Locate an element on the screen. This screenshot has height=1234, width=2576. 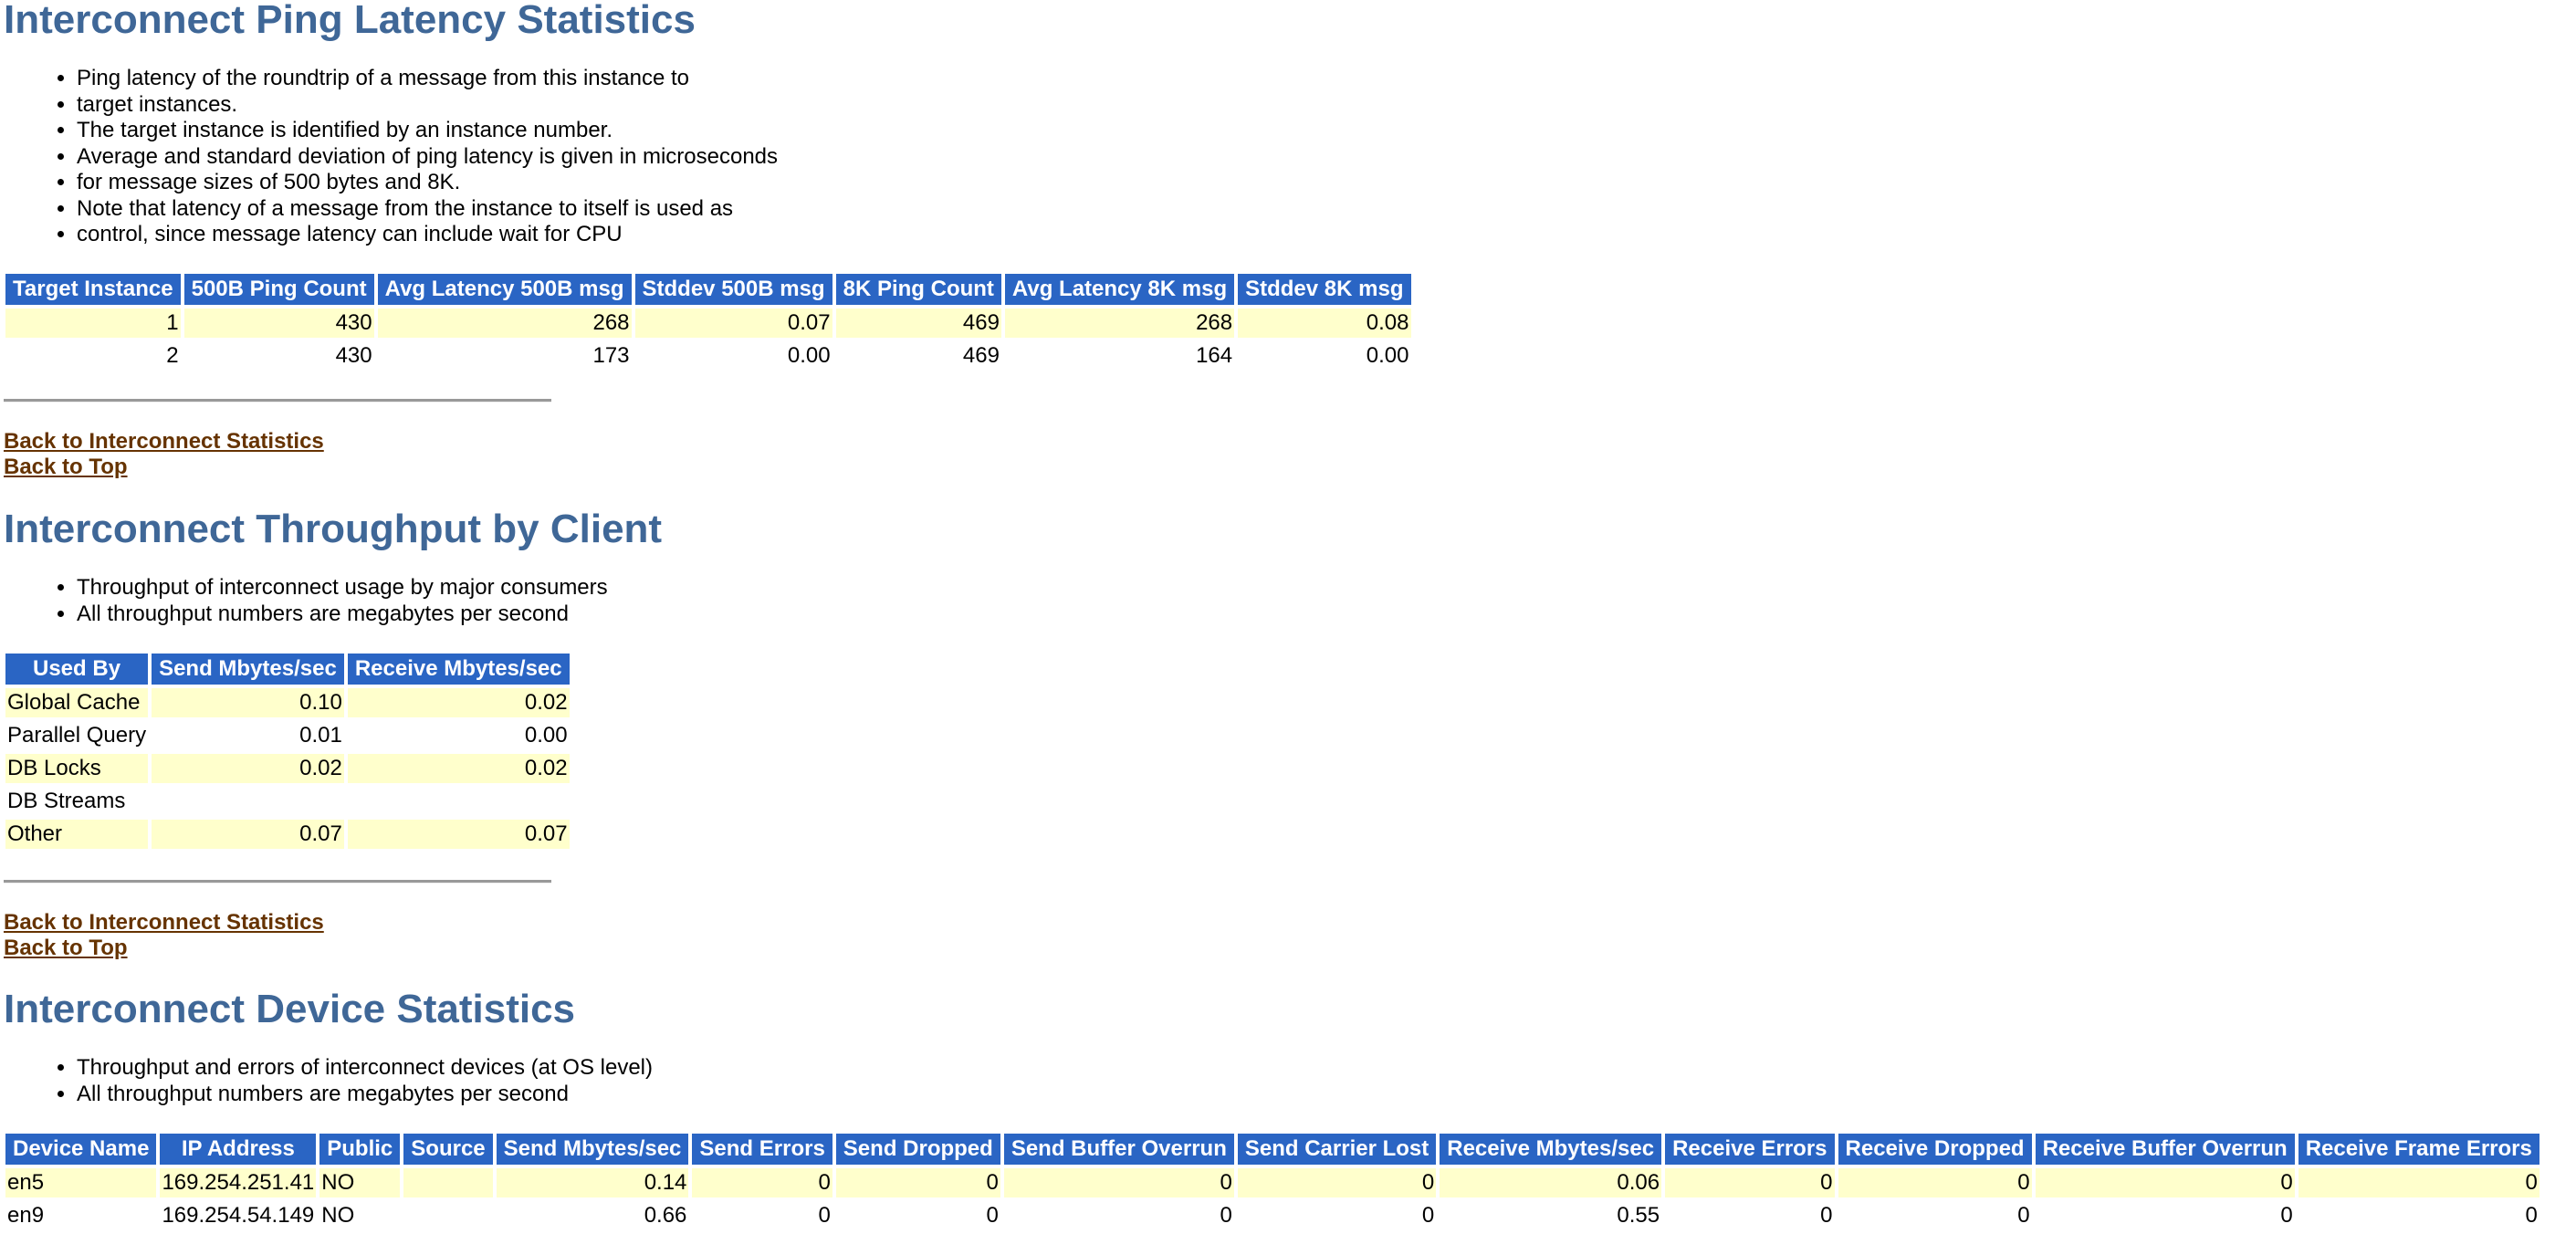
table-row: 2 430 173 0.00 469 164 0.00 is located at coordinates (708, 356).